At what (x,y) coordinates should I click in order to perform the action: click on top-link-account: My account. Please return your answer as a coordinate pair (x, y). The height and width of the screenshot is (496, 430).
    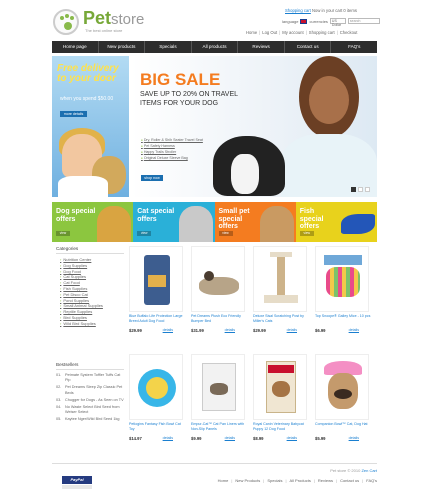
    Looking at the image, I should click on (292, 32).